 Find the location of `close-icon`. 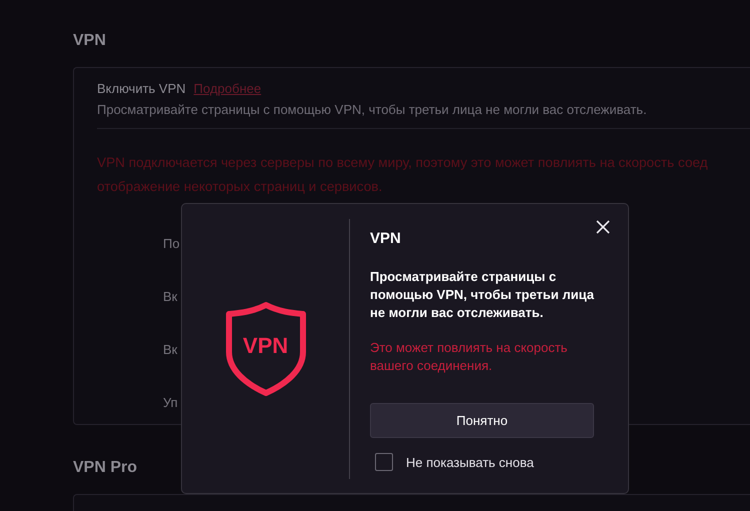

close-icon is located at coordinates (603, 227).